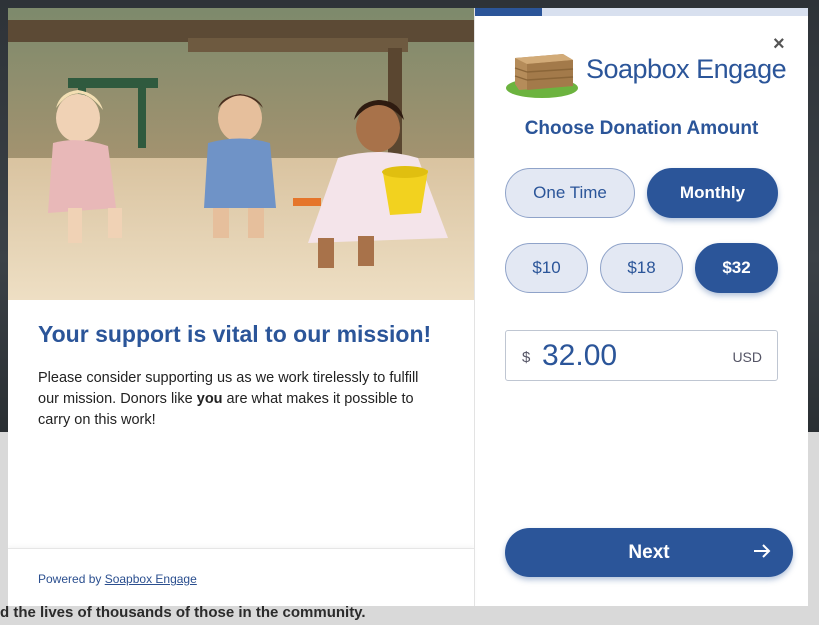  Describe the element at coordinates (627, 356) in the screenshot. I see `amount-input` at that location.